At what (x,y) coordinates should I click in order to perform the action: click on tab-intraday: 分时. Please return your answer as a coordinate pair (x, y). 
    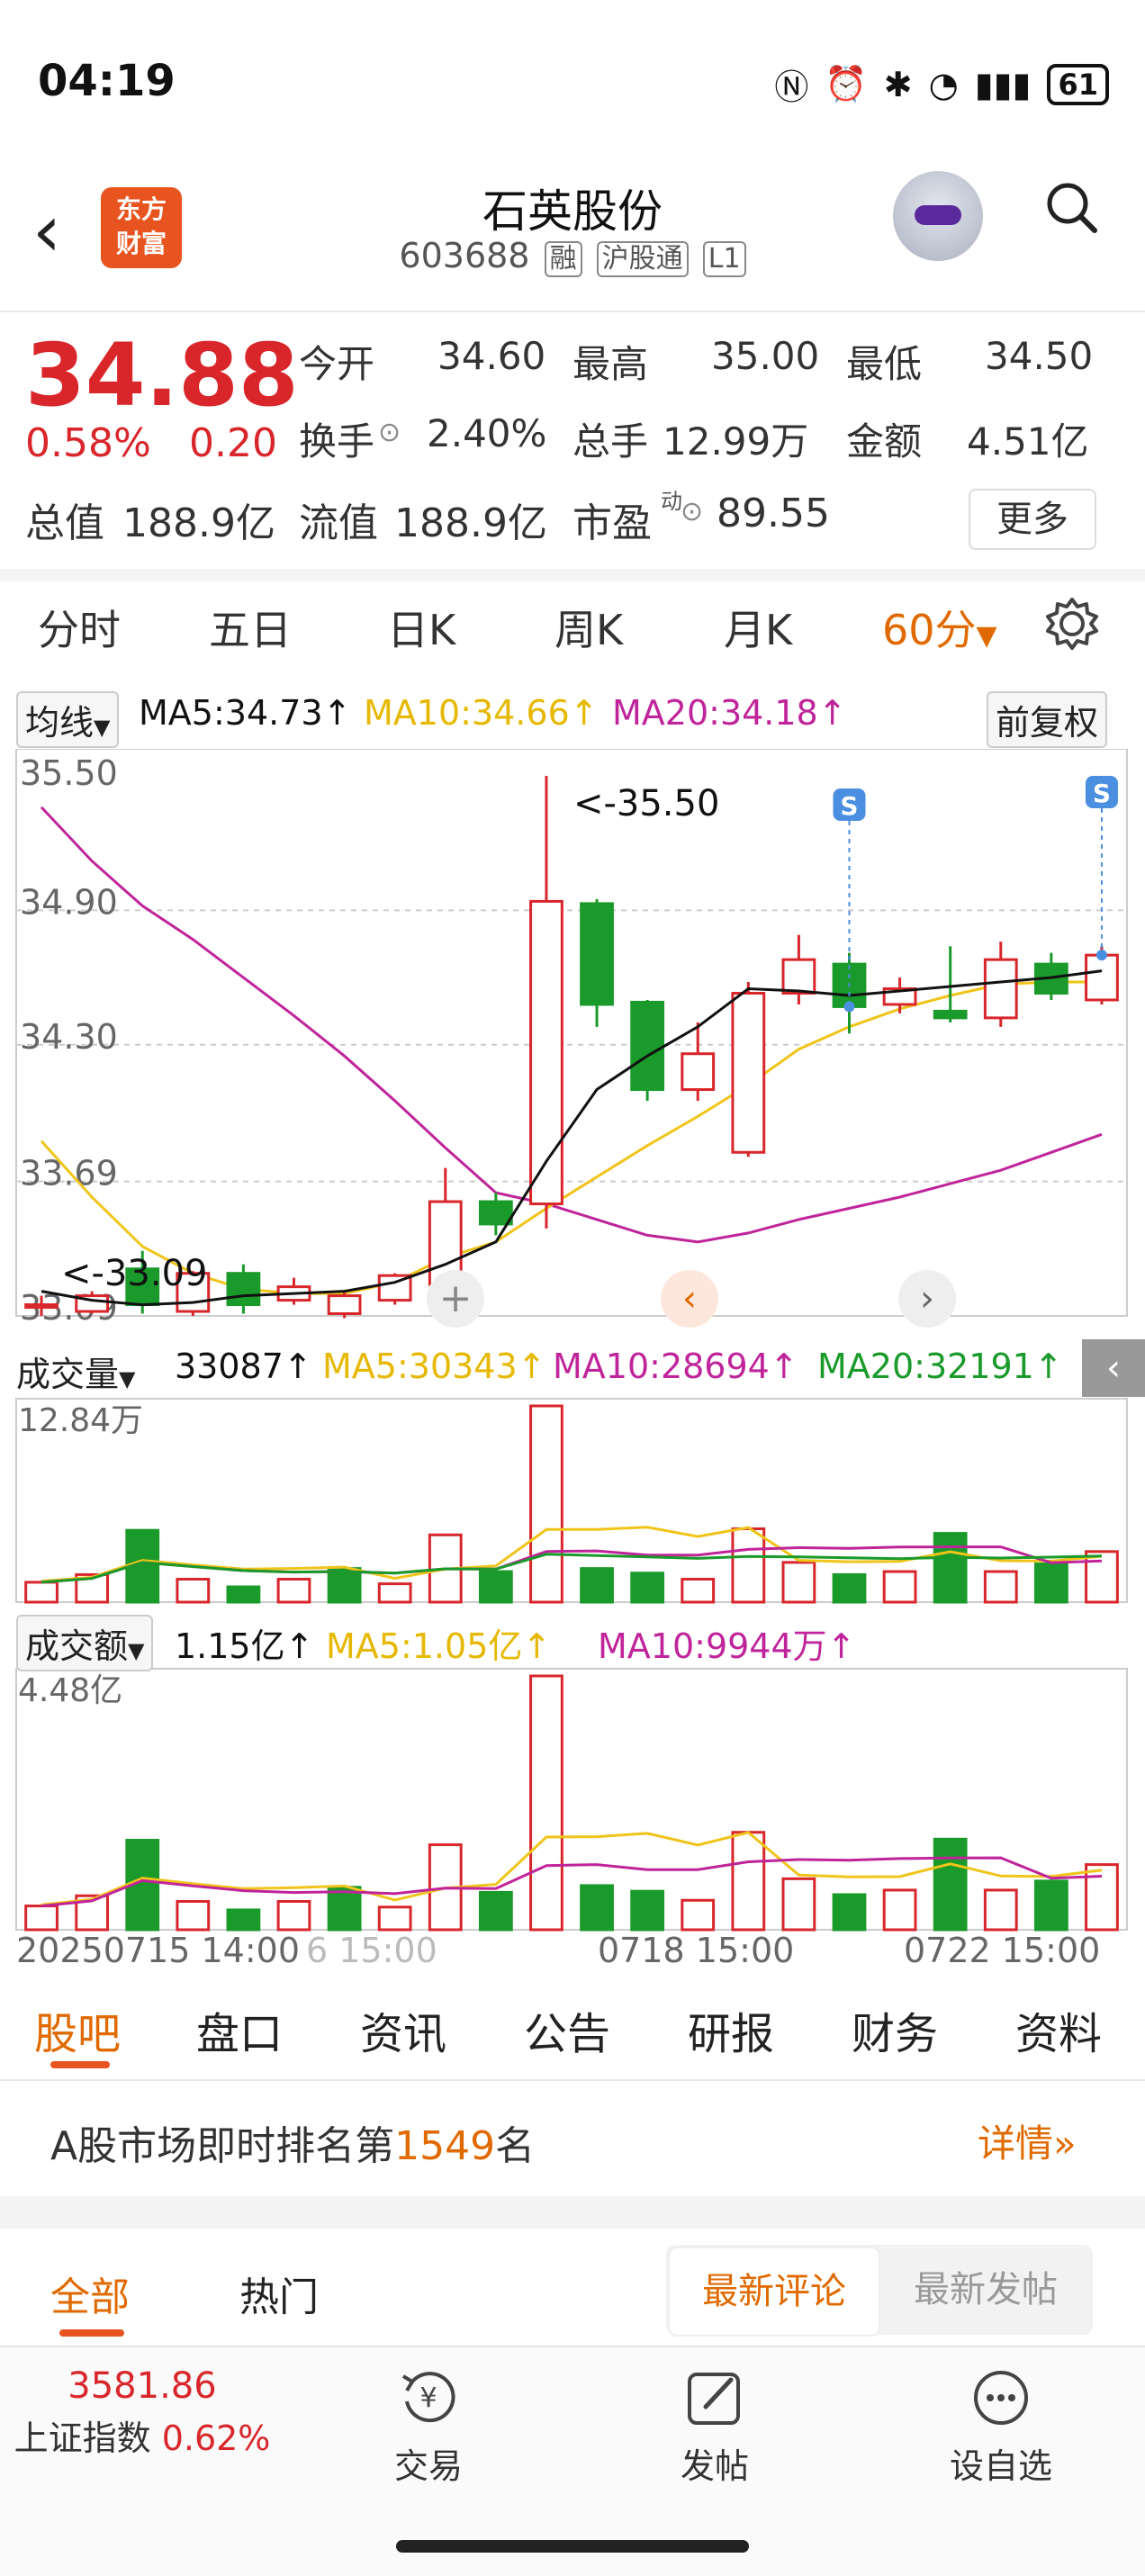
    Looking at the image, I should click on (79, 627).